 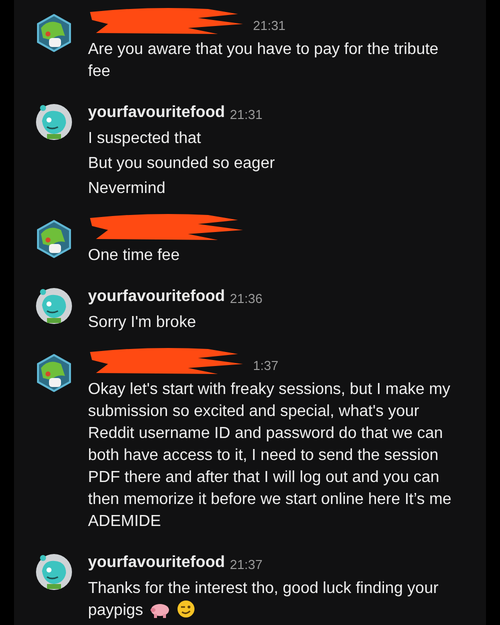 What do you see at coordinates (160, 610) in the screenshot?
I see `pig-icon` at bounding box center [160, 610].